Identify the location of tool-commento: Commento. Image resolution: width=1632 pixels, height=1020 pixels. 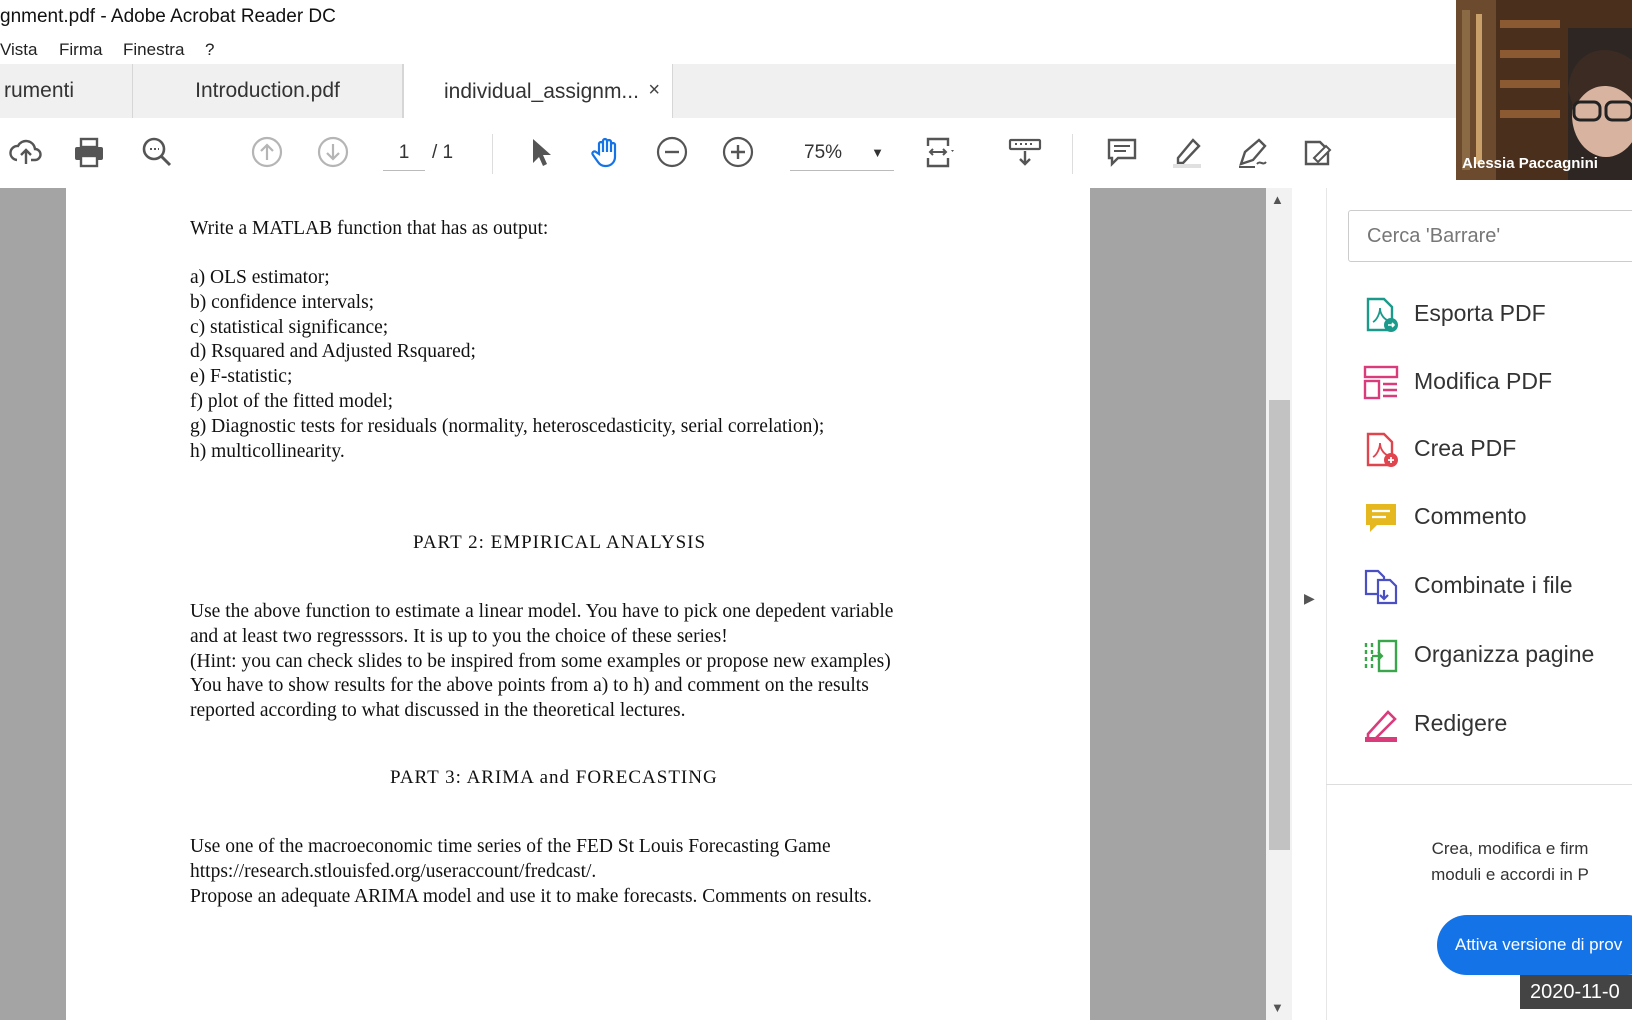
(1497, 519).